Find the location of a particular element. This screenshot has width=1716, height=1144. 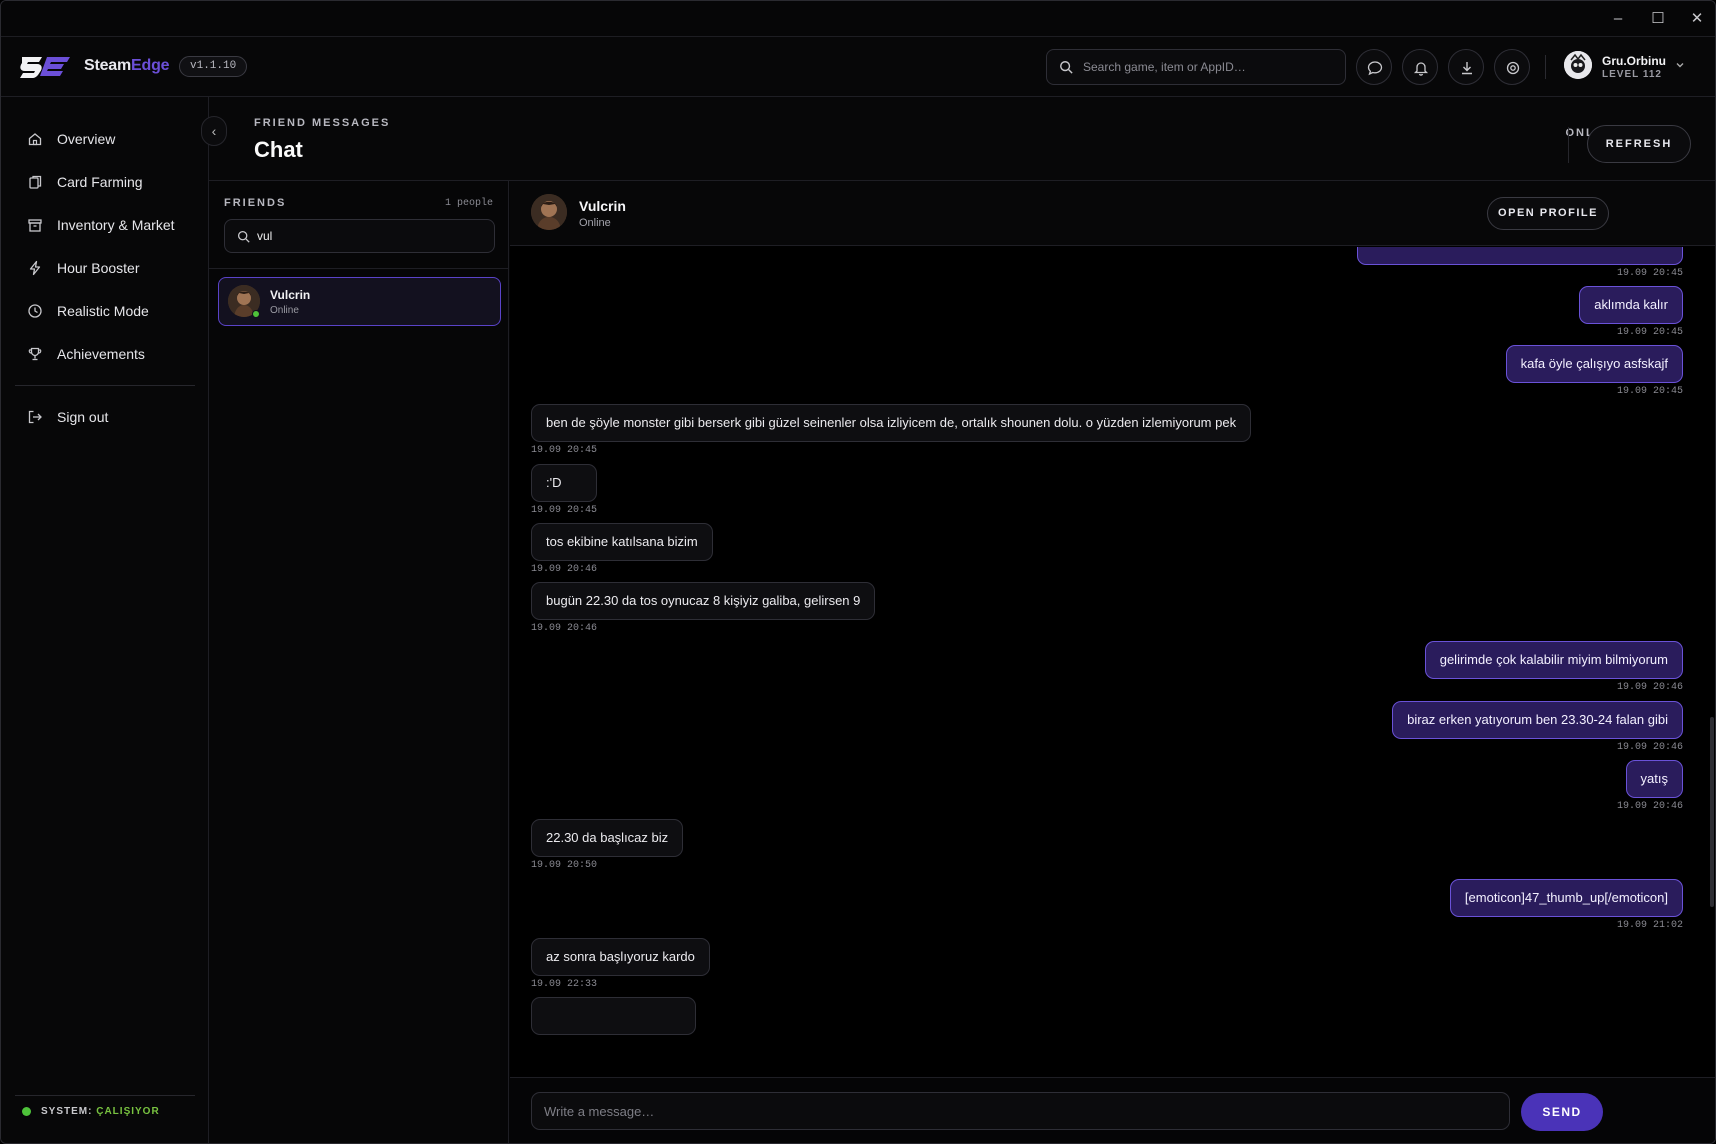

home-icon is located at coordinates (35, 139).